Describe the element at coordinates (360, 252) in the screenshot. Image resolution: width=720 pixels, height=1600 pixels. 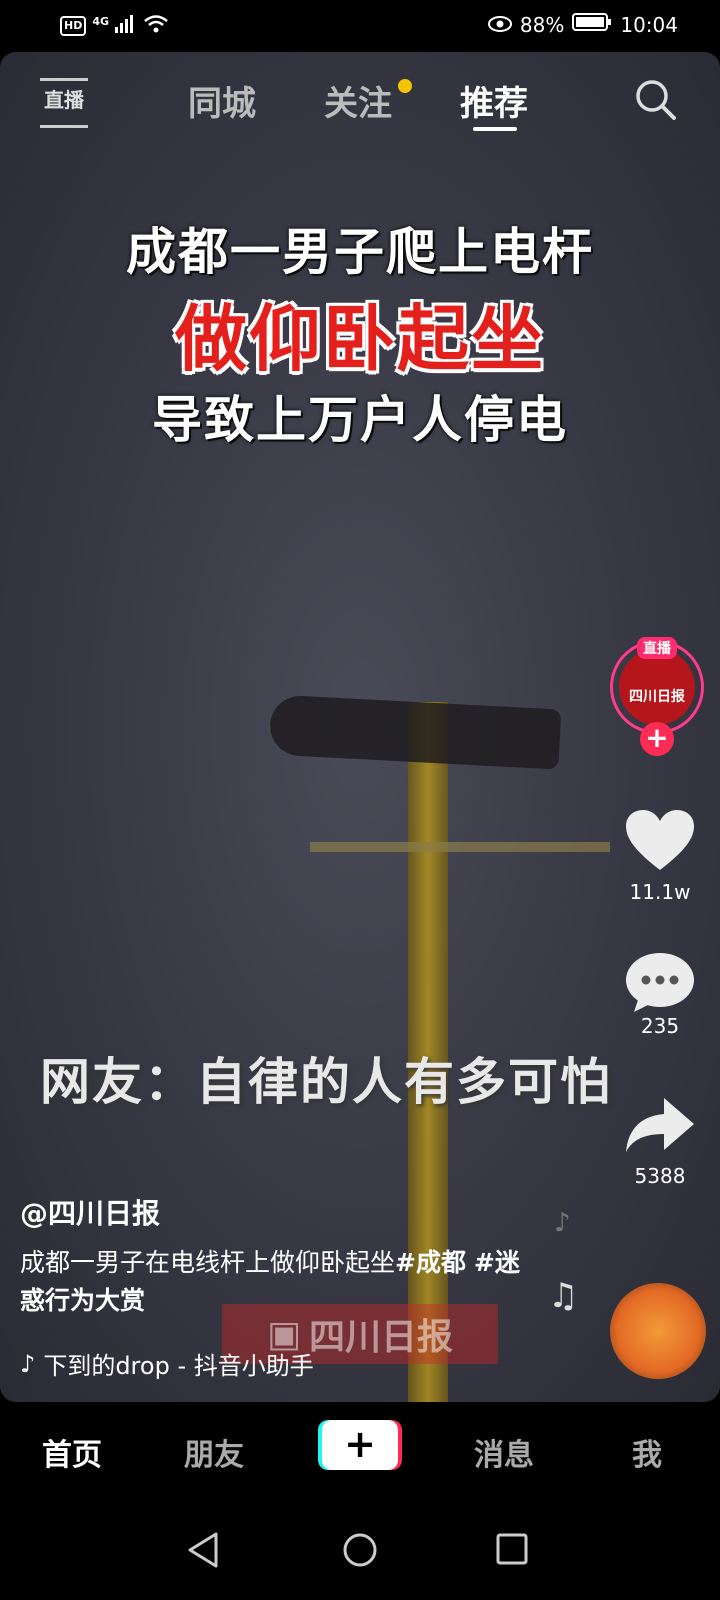
I see `video-caption-line1: 成都一男子爬上电杆` at that location.